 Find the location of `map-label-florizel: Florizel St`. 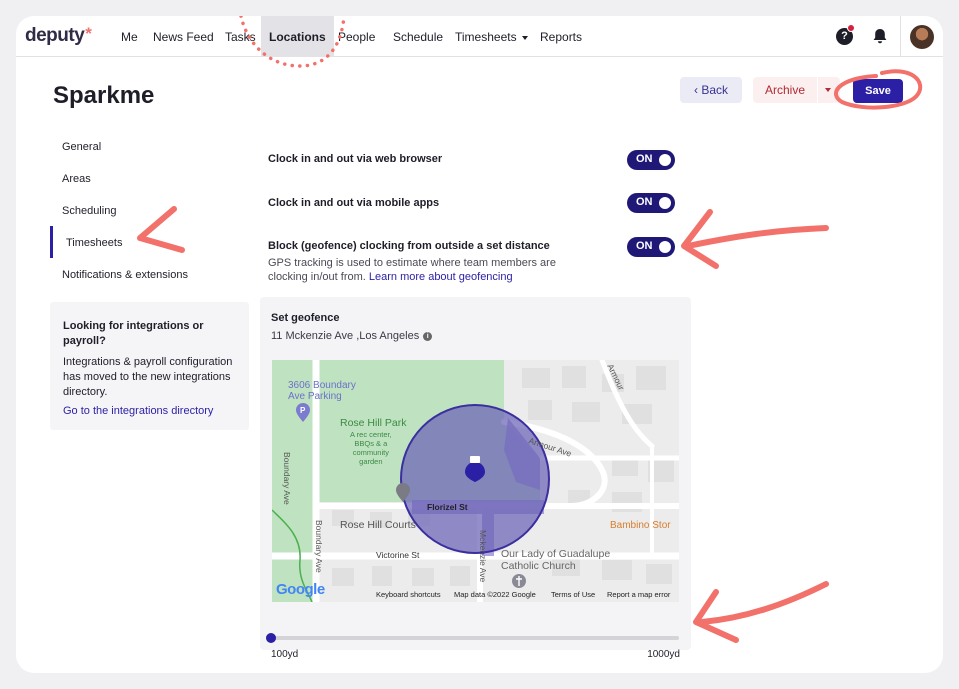

map-label-florizel: Florizel St is located at coordinates (447, 507).